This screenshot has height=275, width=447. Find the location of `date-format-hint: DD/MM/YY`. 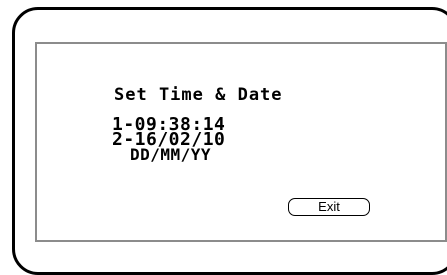

date-format-hint: DD/MM/YY is located at coordinates (171, 154).